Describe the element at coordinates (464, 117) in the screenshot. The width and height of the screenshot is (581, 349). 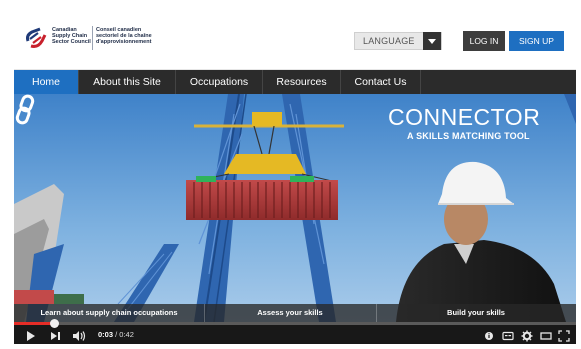
I see `brand-title: CONNECTOR` at that location.